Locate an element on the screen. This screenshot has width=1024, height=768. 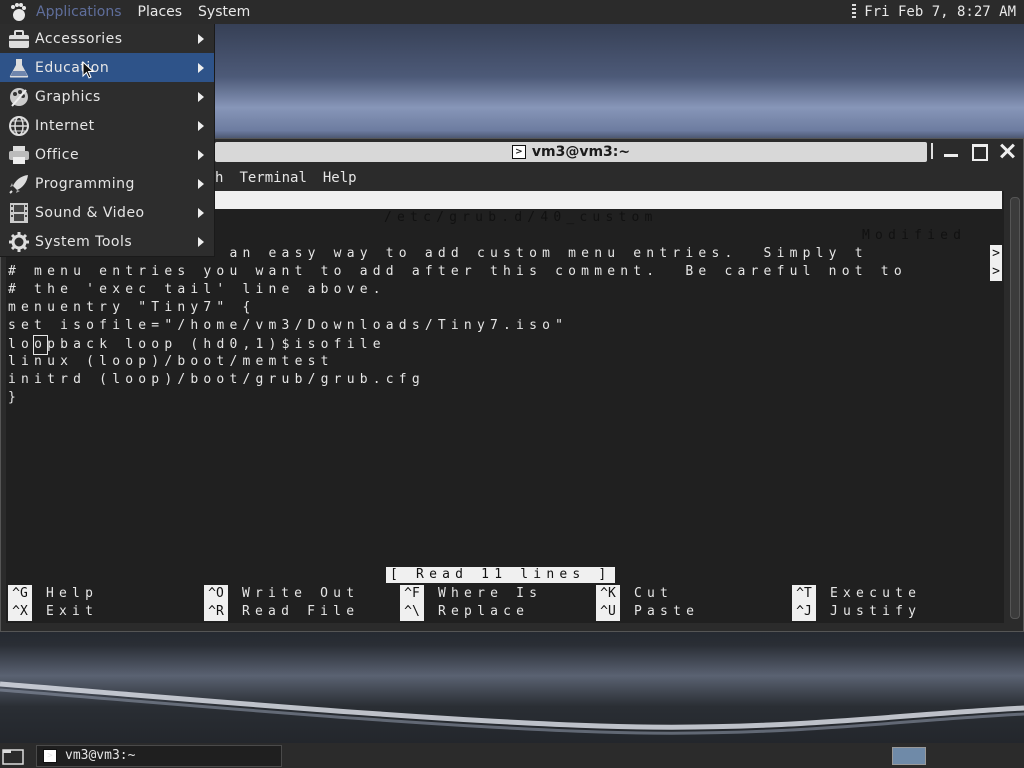
shortcut-help: ^G Help is located at coordinates (53, 594).